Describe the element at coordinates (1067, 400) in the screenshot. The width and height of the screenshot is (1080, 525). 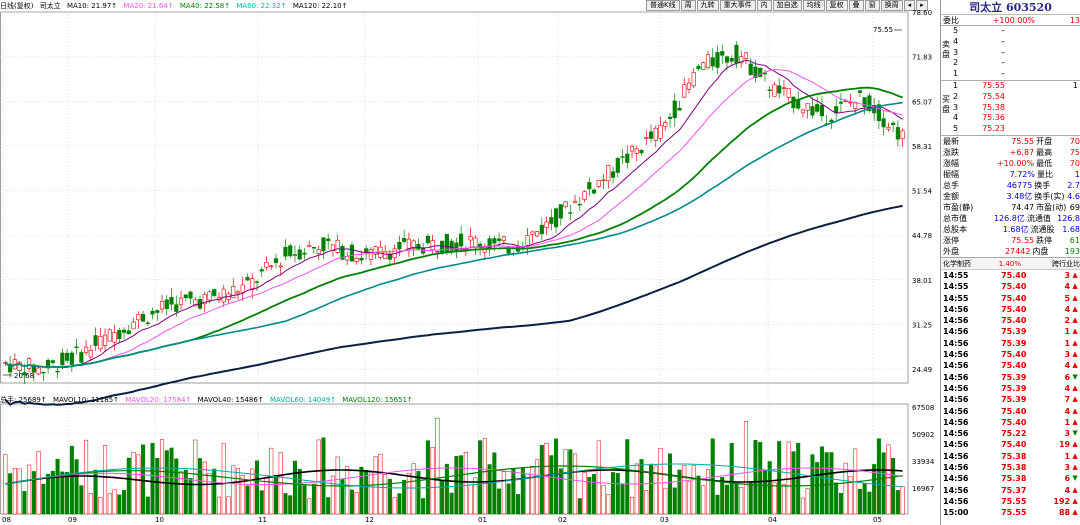
I see `tick-volume: 7` at that location.